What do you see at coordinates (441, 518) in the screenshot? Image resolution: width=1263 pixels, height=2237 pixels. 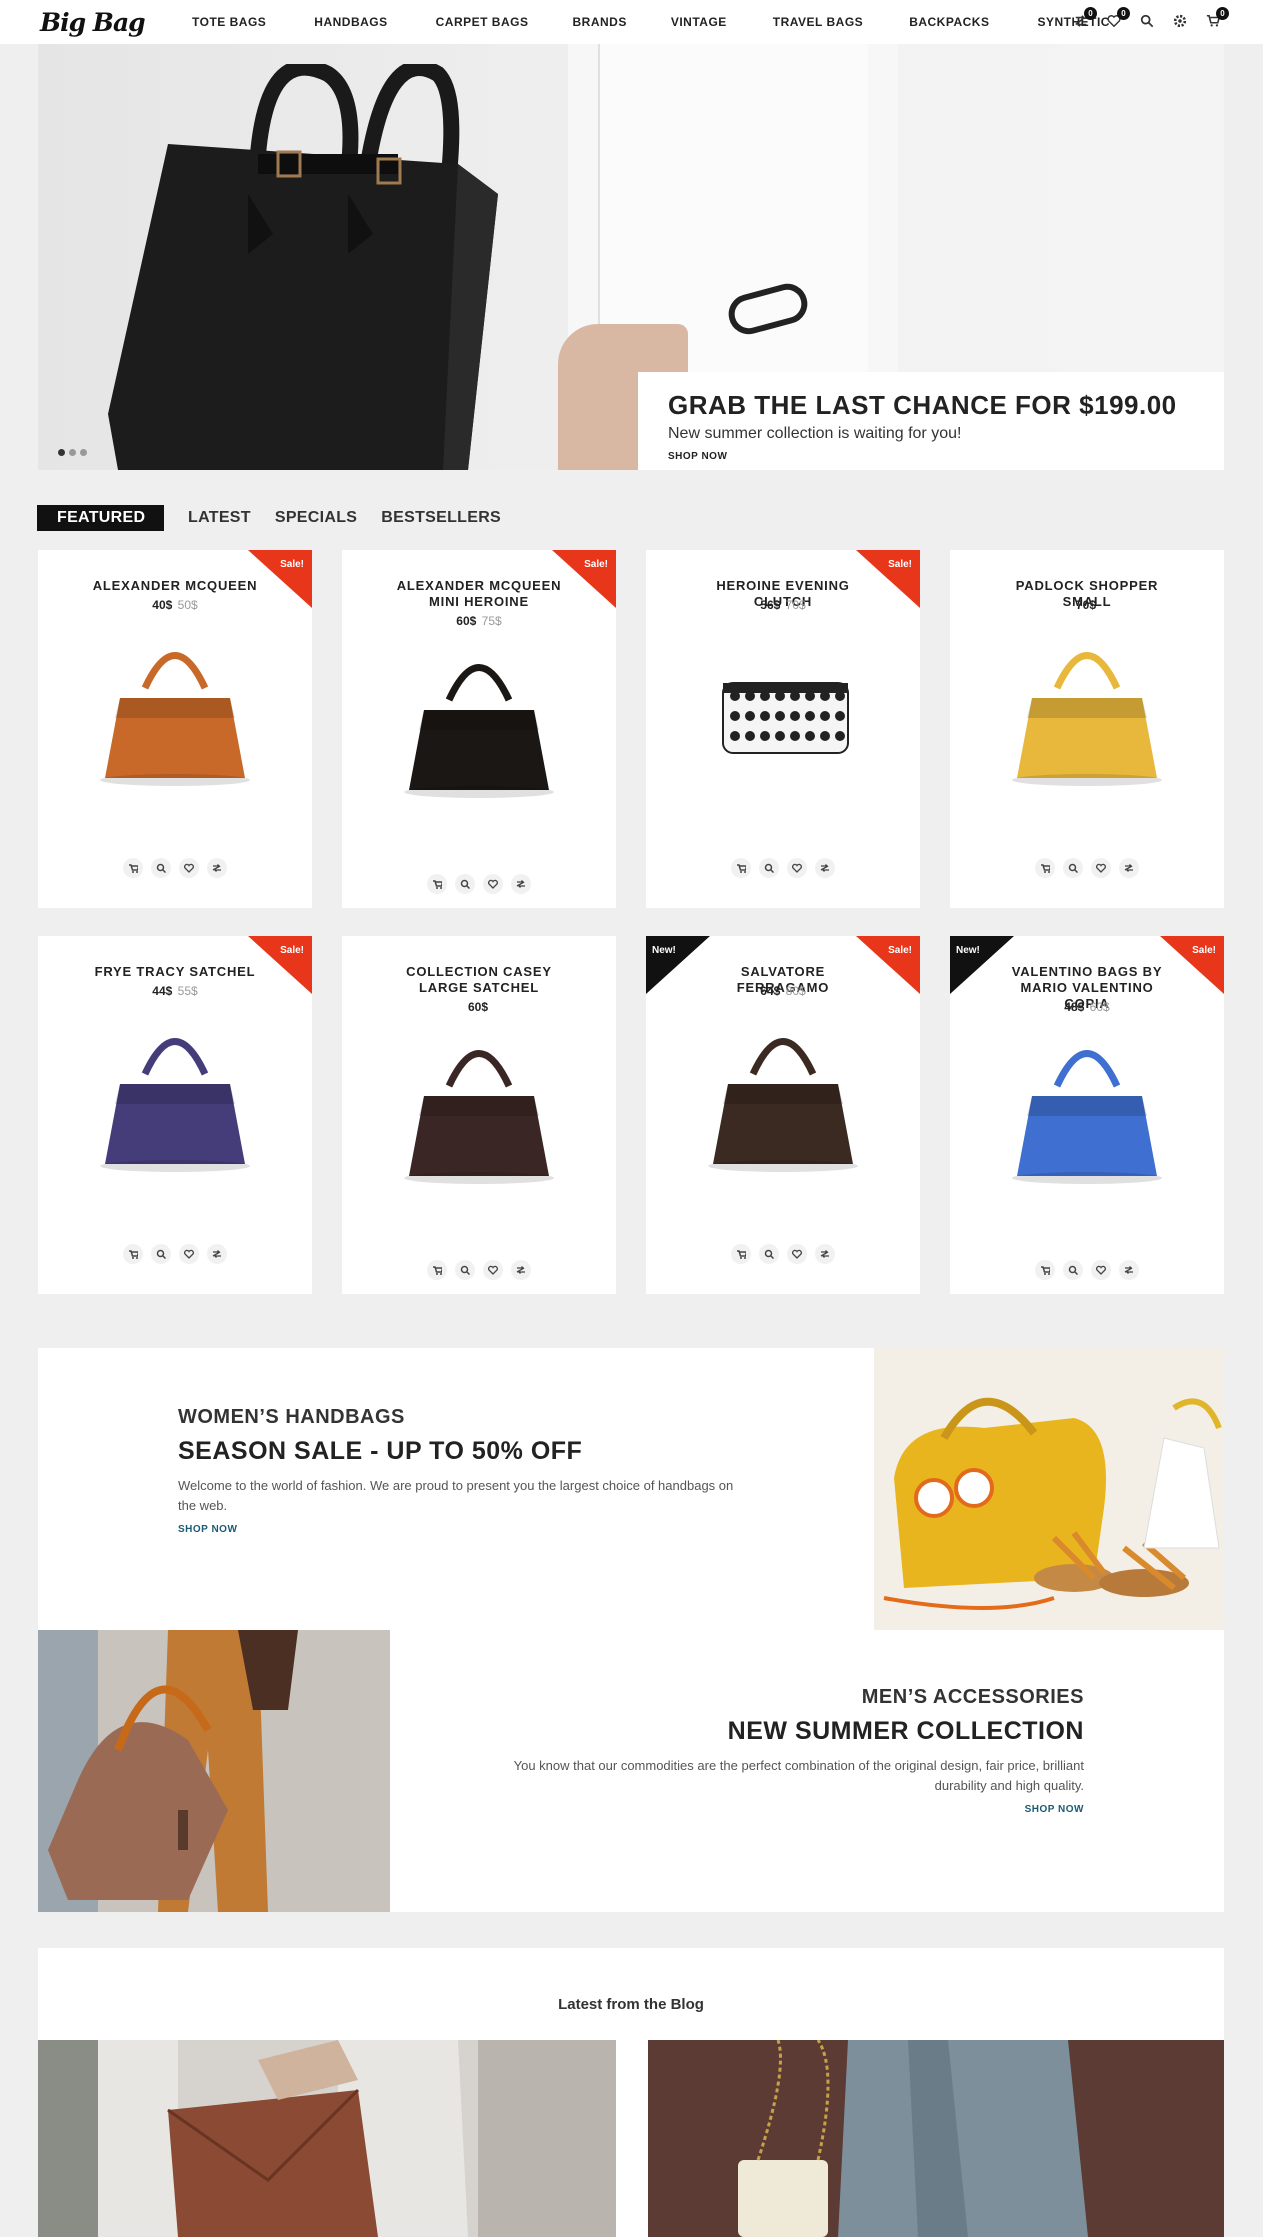 I see `tab-bestsellers: BESTSELLERS` at bounding box center [441, 518].